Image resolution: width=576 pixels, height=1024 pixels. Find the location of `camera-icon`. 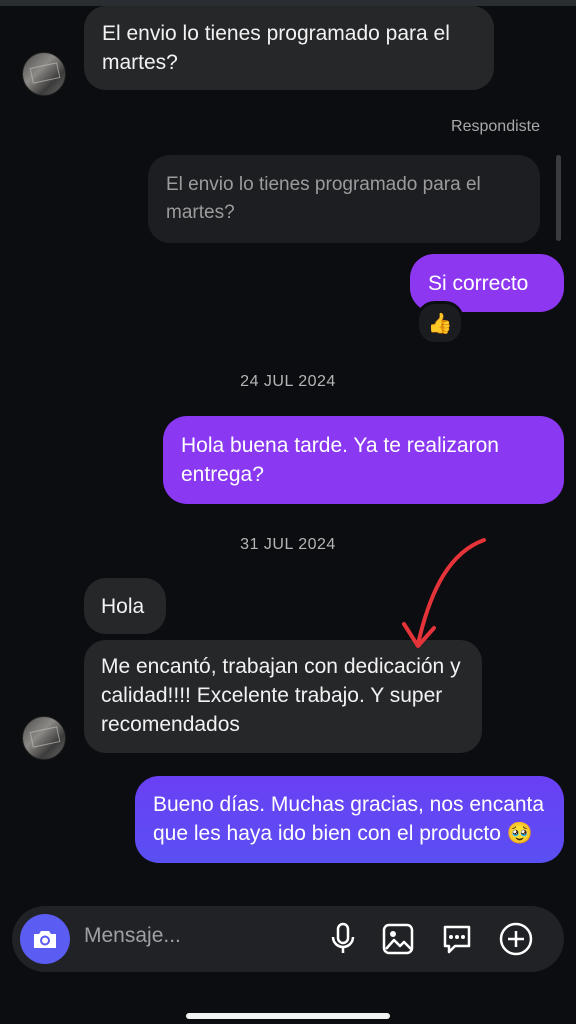

camera-icon is located at coordinates (45, 939).